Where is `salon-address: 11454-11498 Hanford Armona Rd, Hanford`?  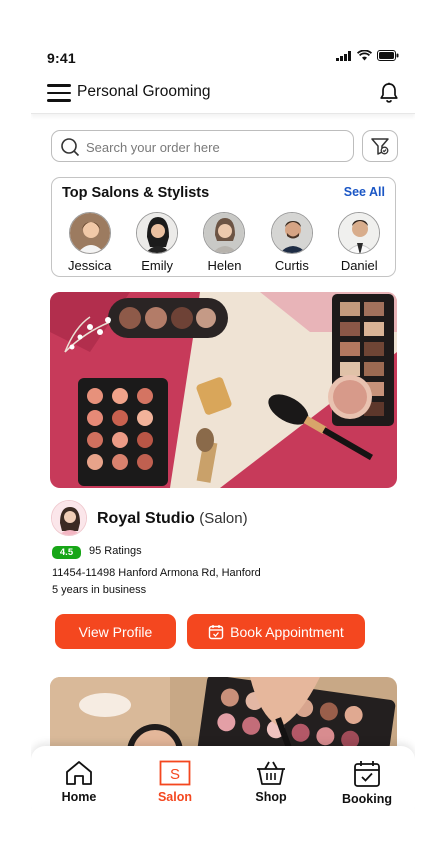 salon-address: 11454-11498 Hanford Armona Rd, Hanford is located at coordinates (156, 573).